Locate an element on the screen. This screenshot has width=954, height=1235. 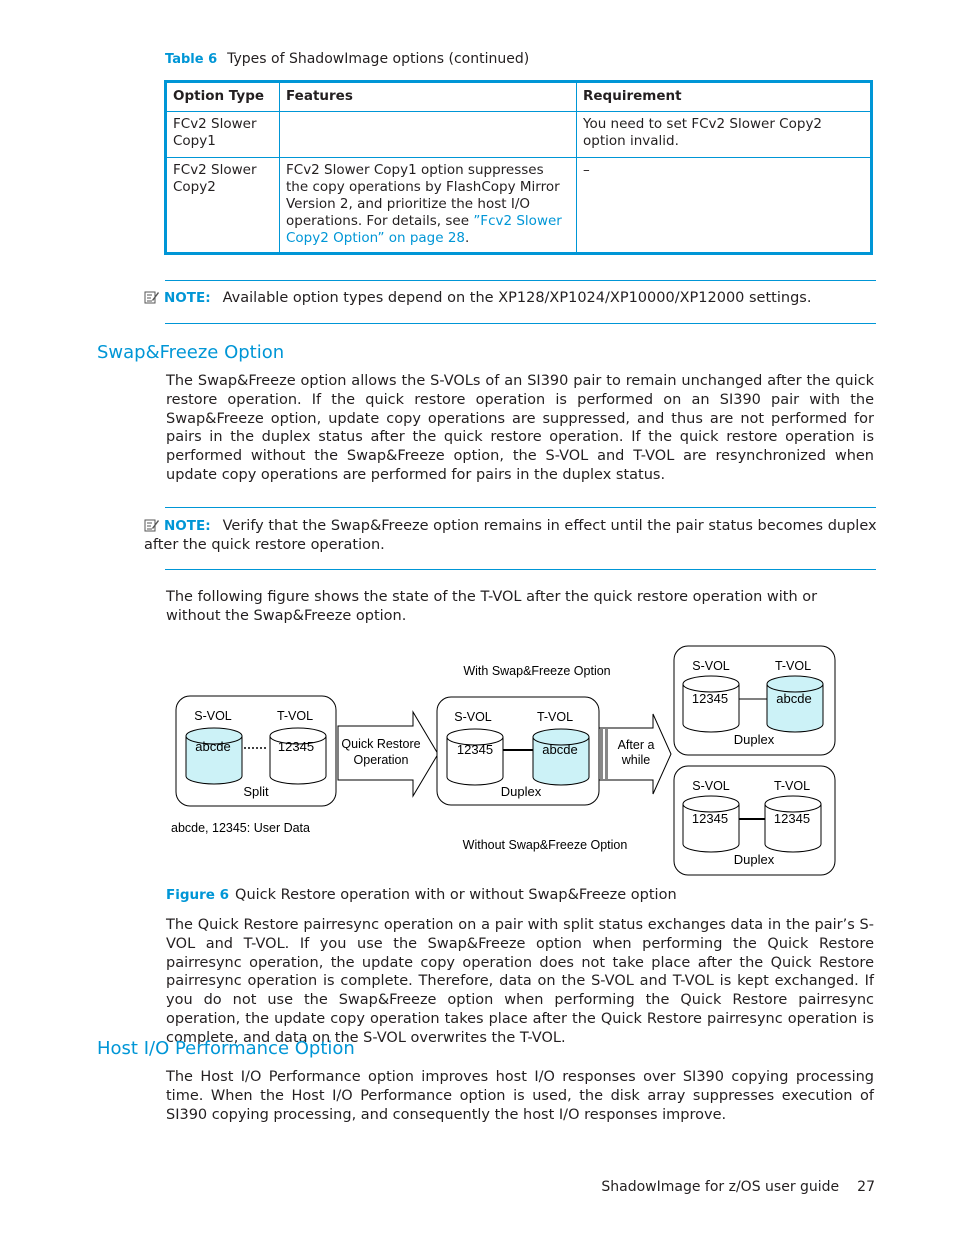
svol-data: abcde is located at coordinates (212, 746).